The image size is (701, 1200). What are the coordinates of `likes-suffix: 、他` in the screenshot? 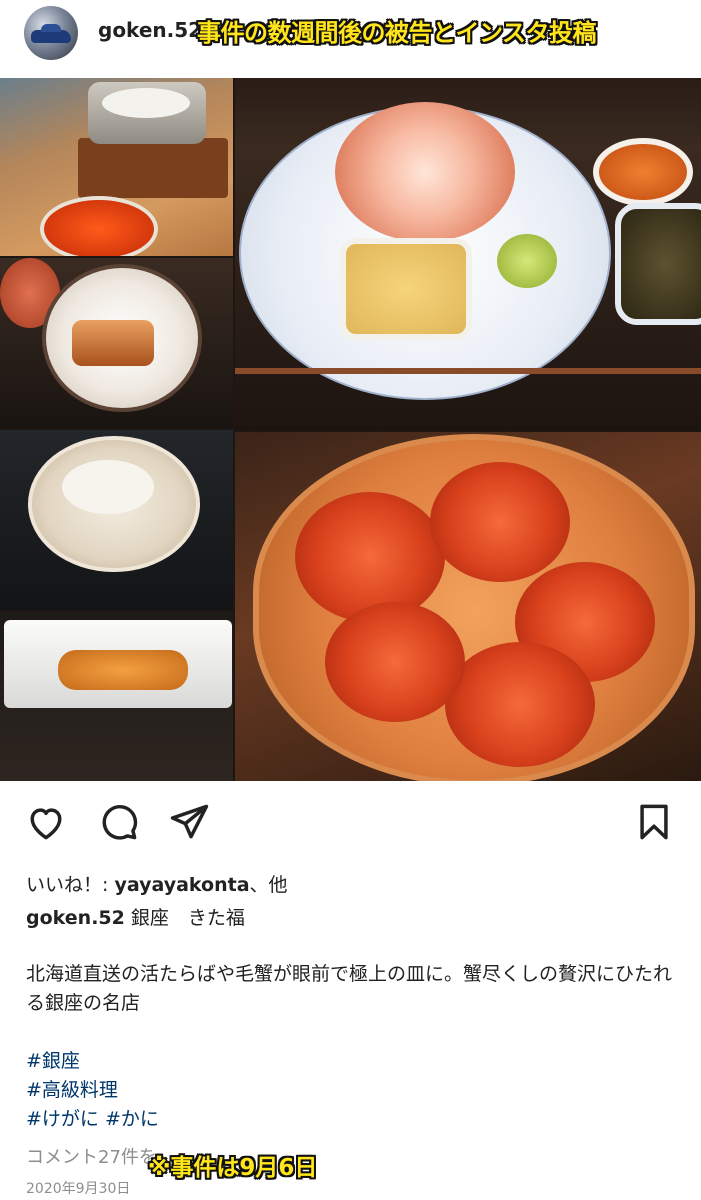 It's located at (268, 885).